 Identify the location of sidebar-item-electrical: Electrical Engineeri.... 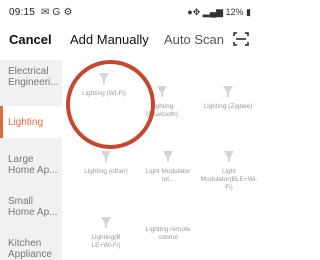
(31, 84).